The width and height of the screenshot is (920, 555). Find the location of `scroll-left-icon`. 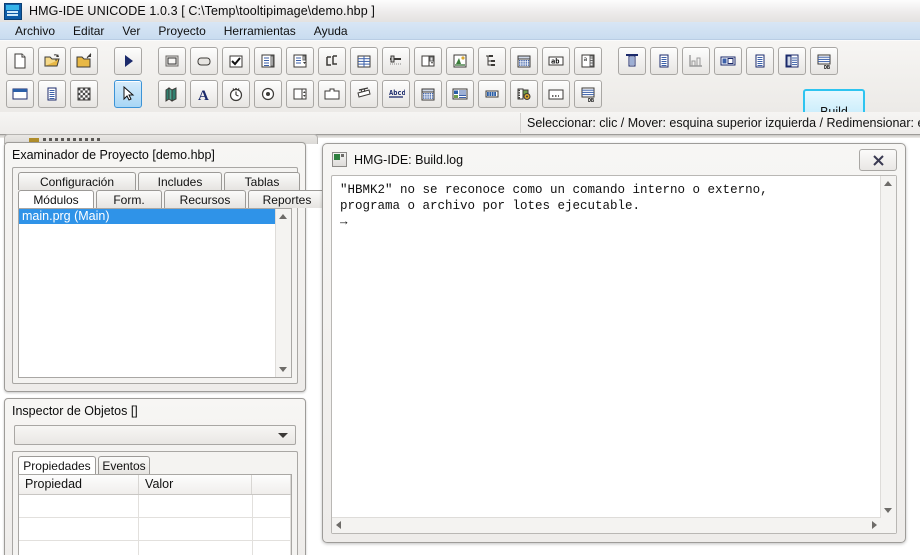

scroll-left-icon is located at coordinates (338, 525).